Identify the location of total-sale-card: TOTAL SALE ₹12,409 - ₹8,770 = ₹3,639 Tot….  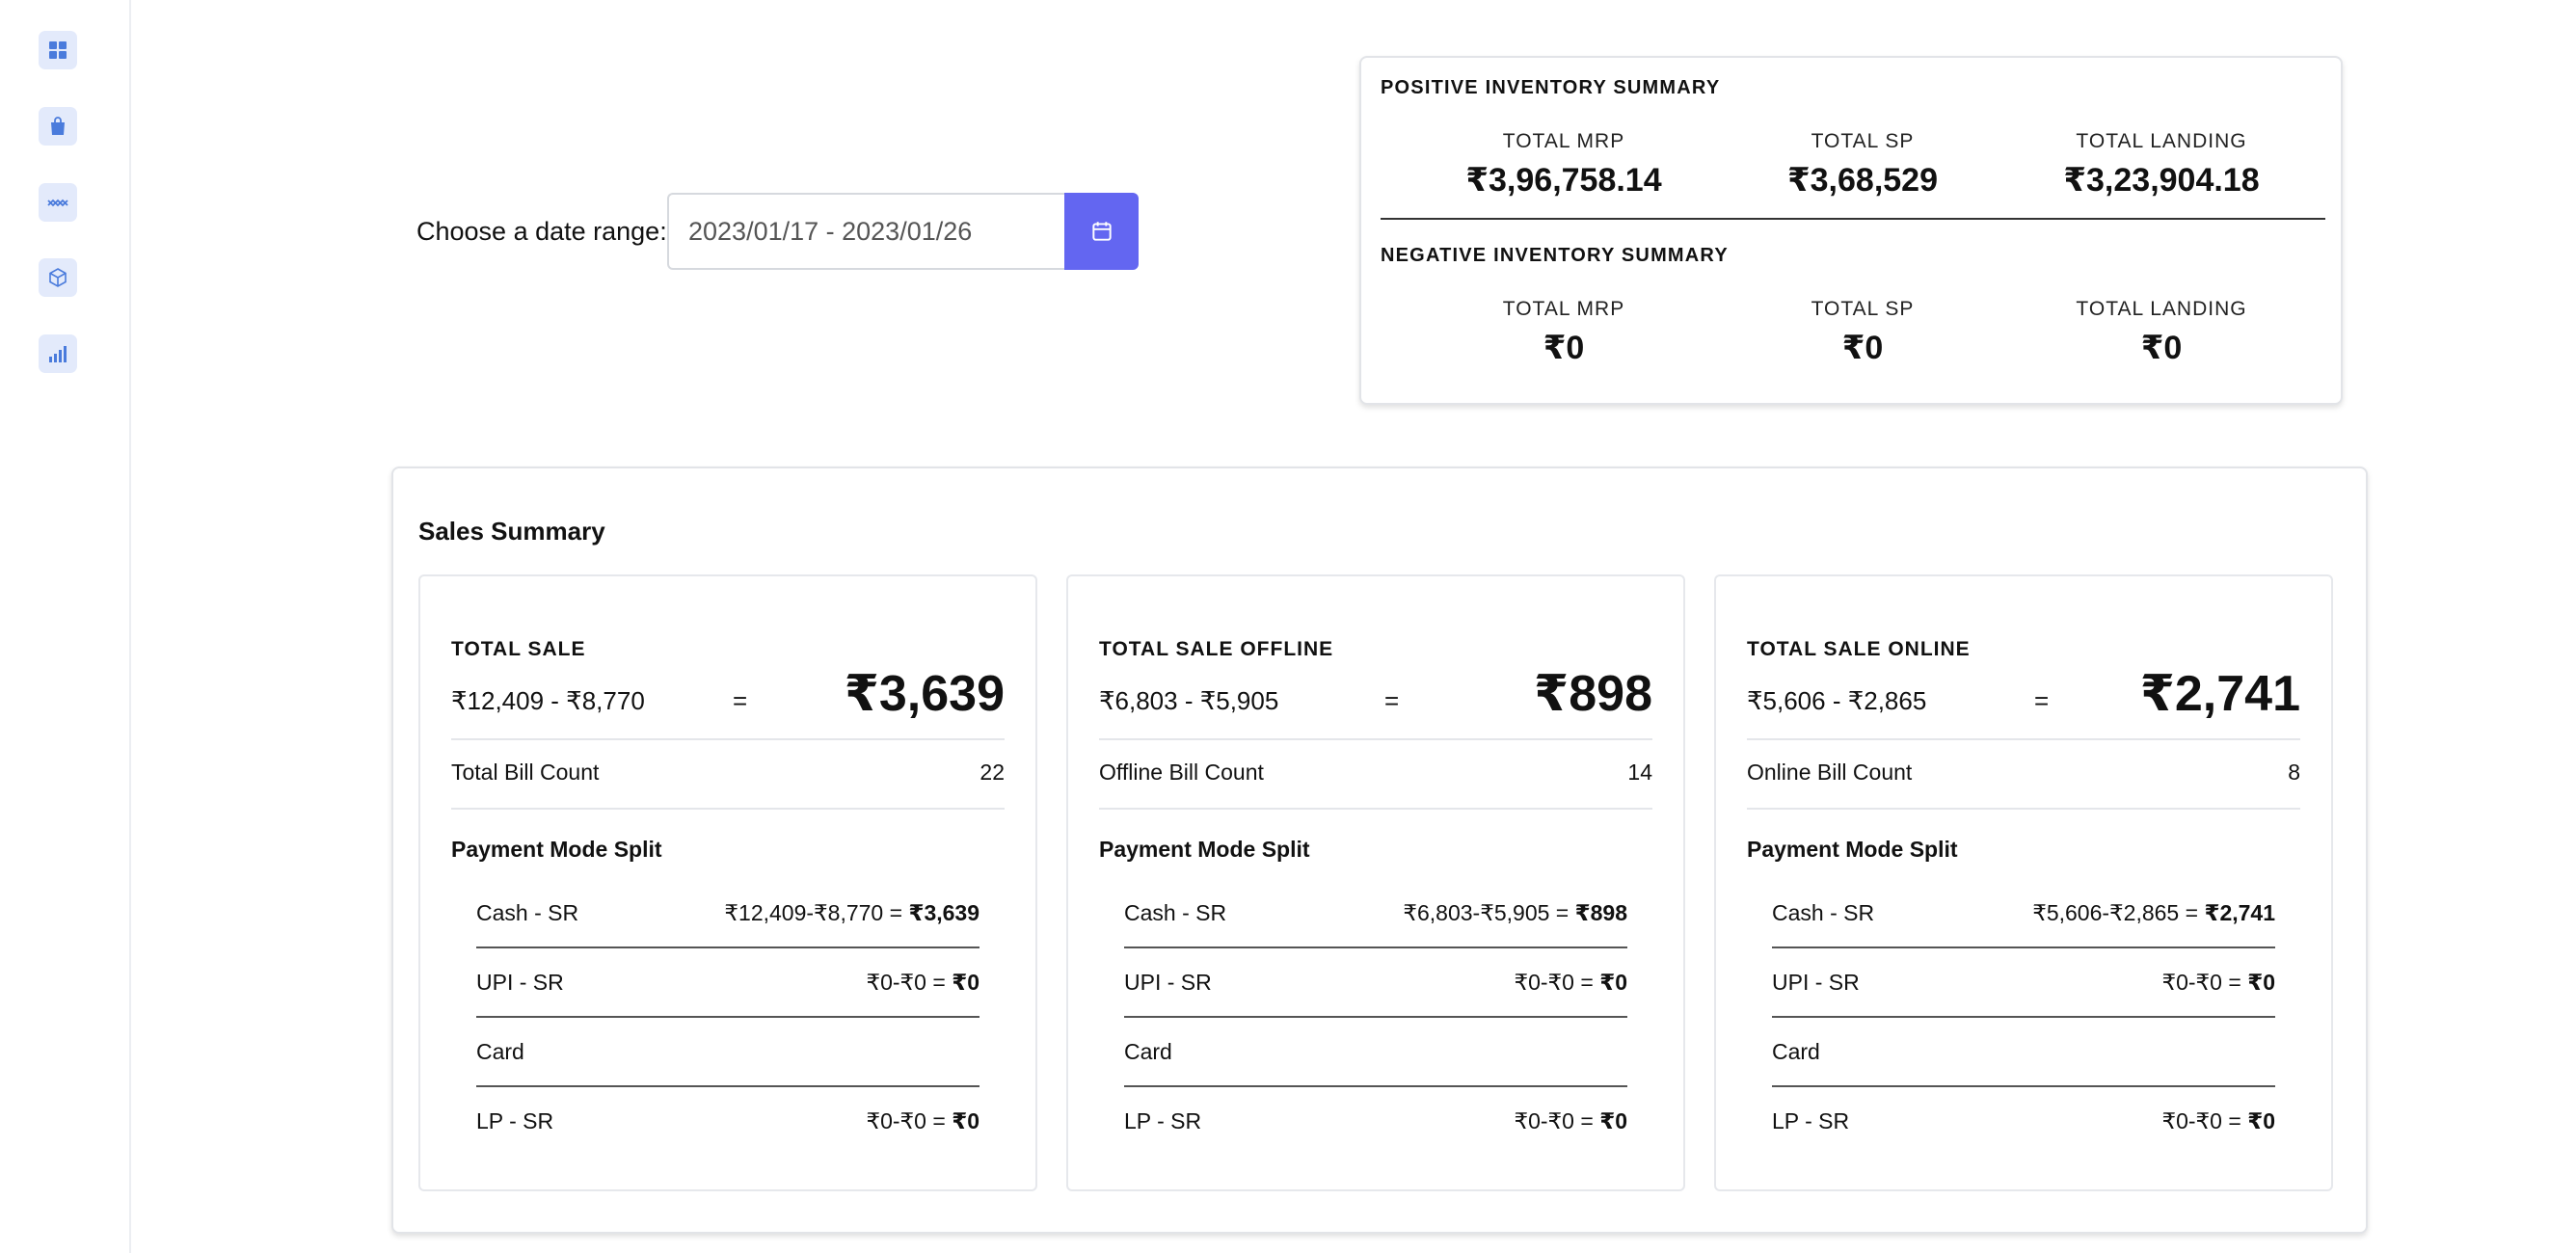
(728, 882).